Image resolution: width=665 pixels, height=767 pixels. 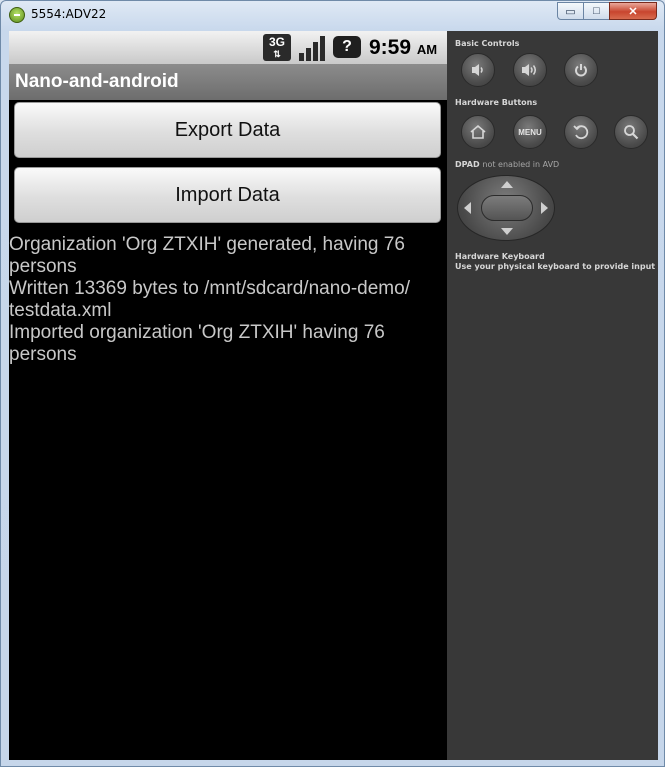 What do you see at coordinates (631, 132) in the screenshot?
I see `search-icon` at bounding box center [631, 132].